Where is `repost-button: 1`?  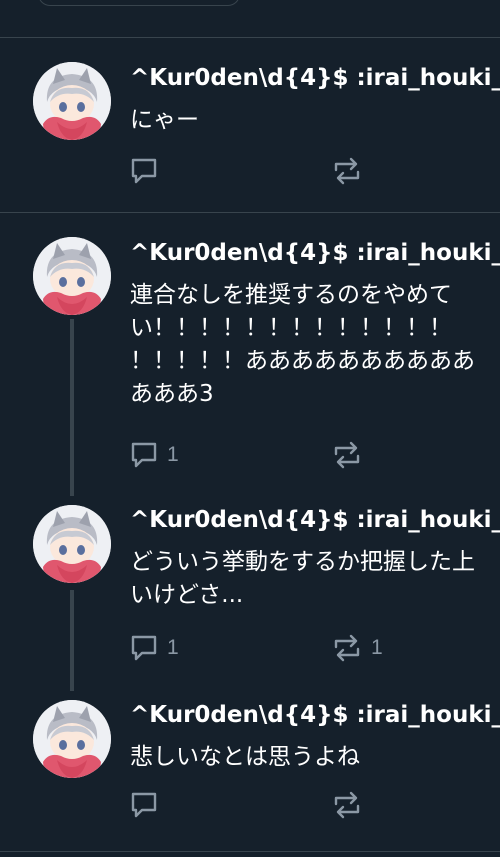
repost-button: 1 is located at coordinates (357, 648).